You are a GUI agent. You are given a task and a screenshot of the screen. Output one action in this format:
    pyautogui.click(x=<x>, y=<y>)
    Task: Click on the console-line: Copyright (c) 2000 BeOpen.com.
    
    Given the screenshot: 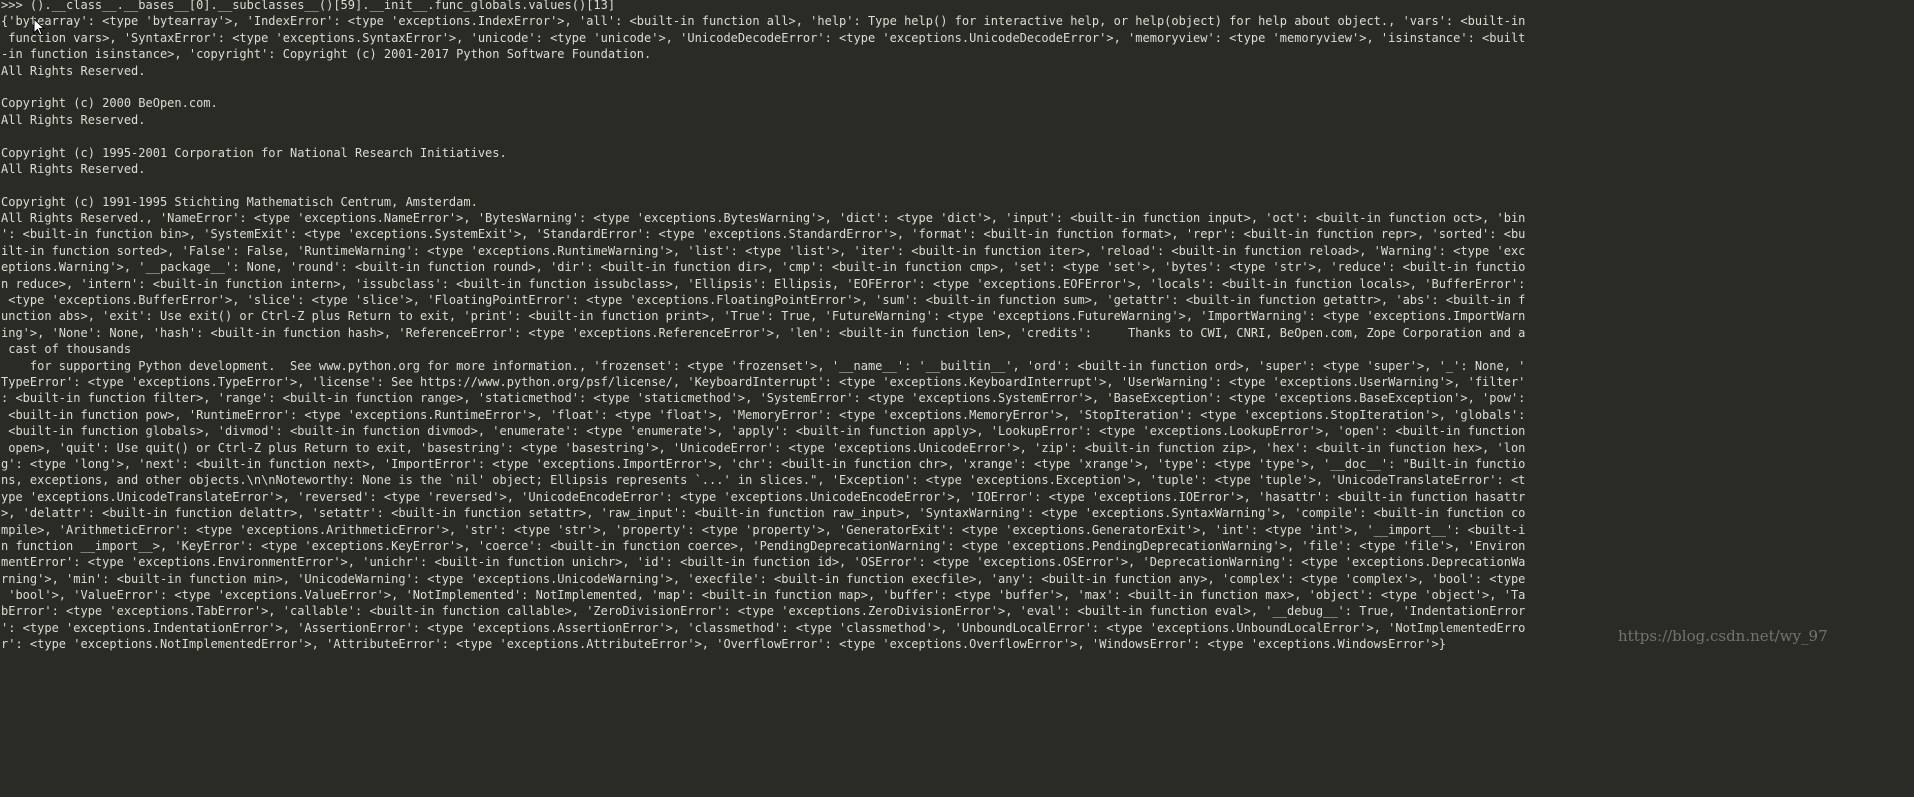 What is the action you would take?
    pyautogui.click(x=109, y=103)
    